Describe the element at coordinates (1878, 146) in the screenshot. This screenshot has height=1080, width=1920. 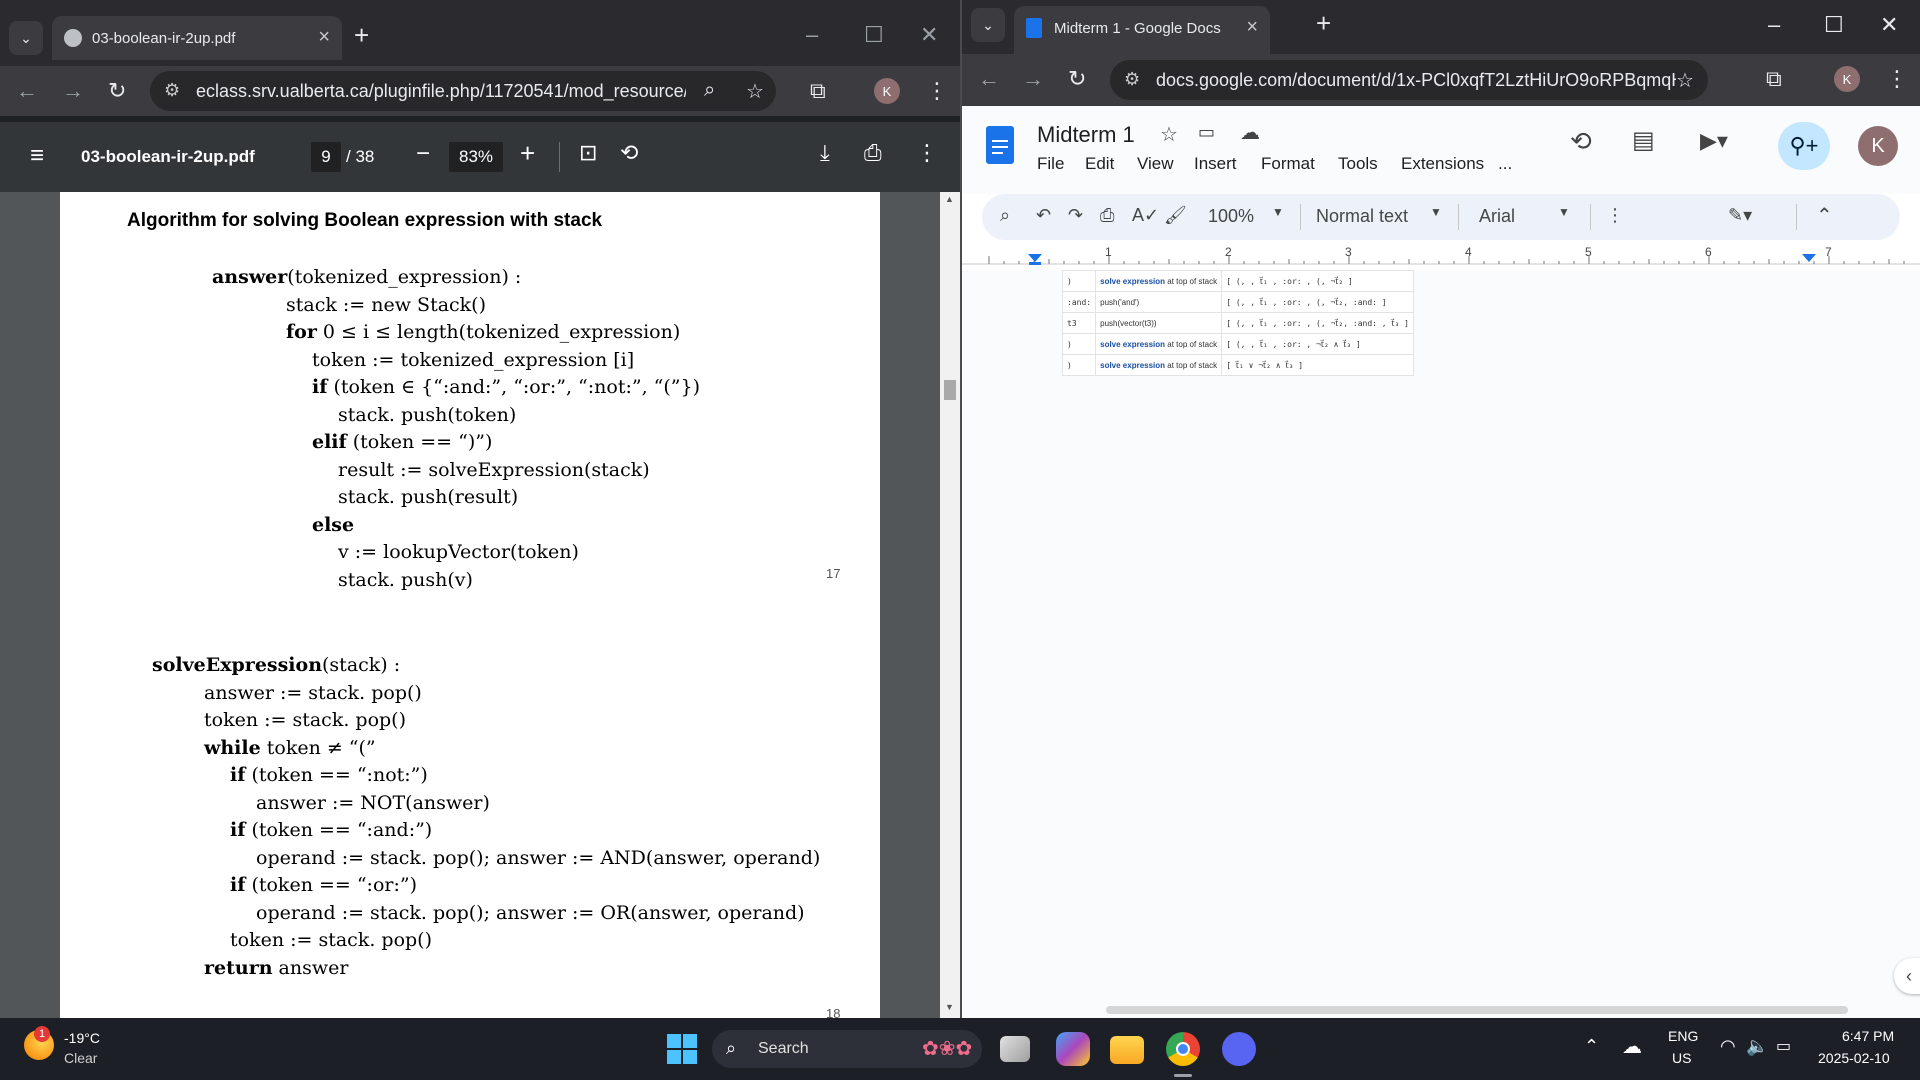
I see `account-avatar: K` at that location.